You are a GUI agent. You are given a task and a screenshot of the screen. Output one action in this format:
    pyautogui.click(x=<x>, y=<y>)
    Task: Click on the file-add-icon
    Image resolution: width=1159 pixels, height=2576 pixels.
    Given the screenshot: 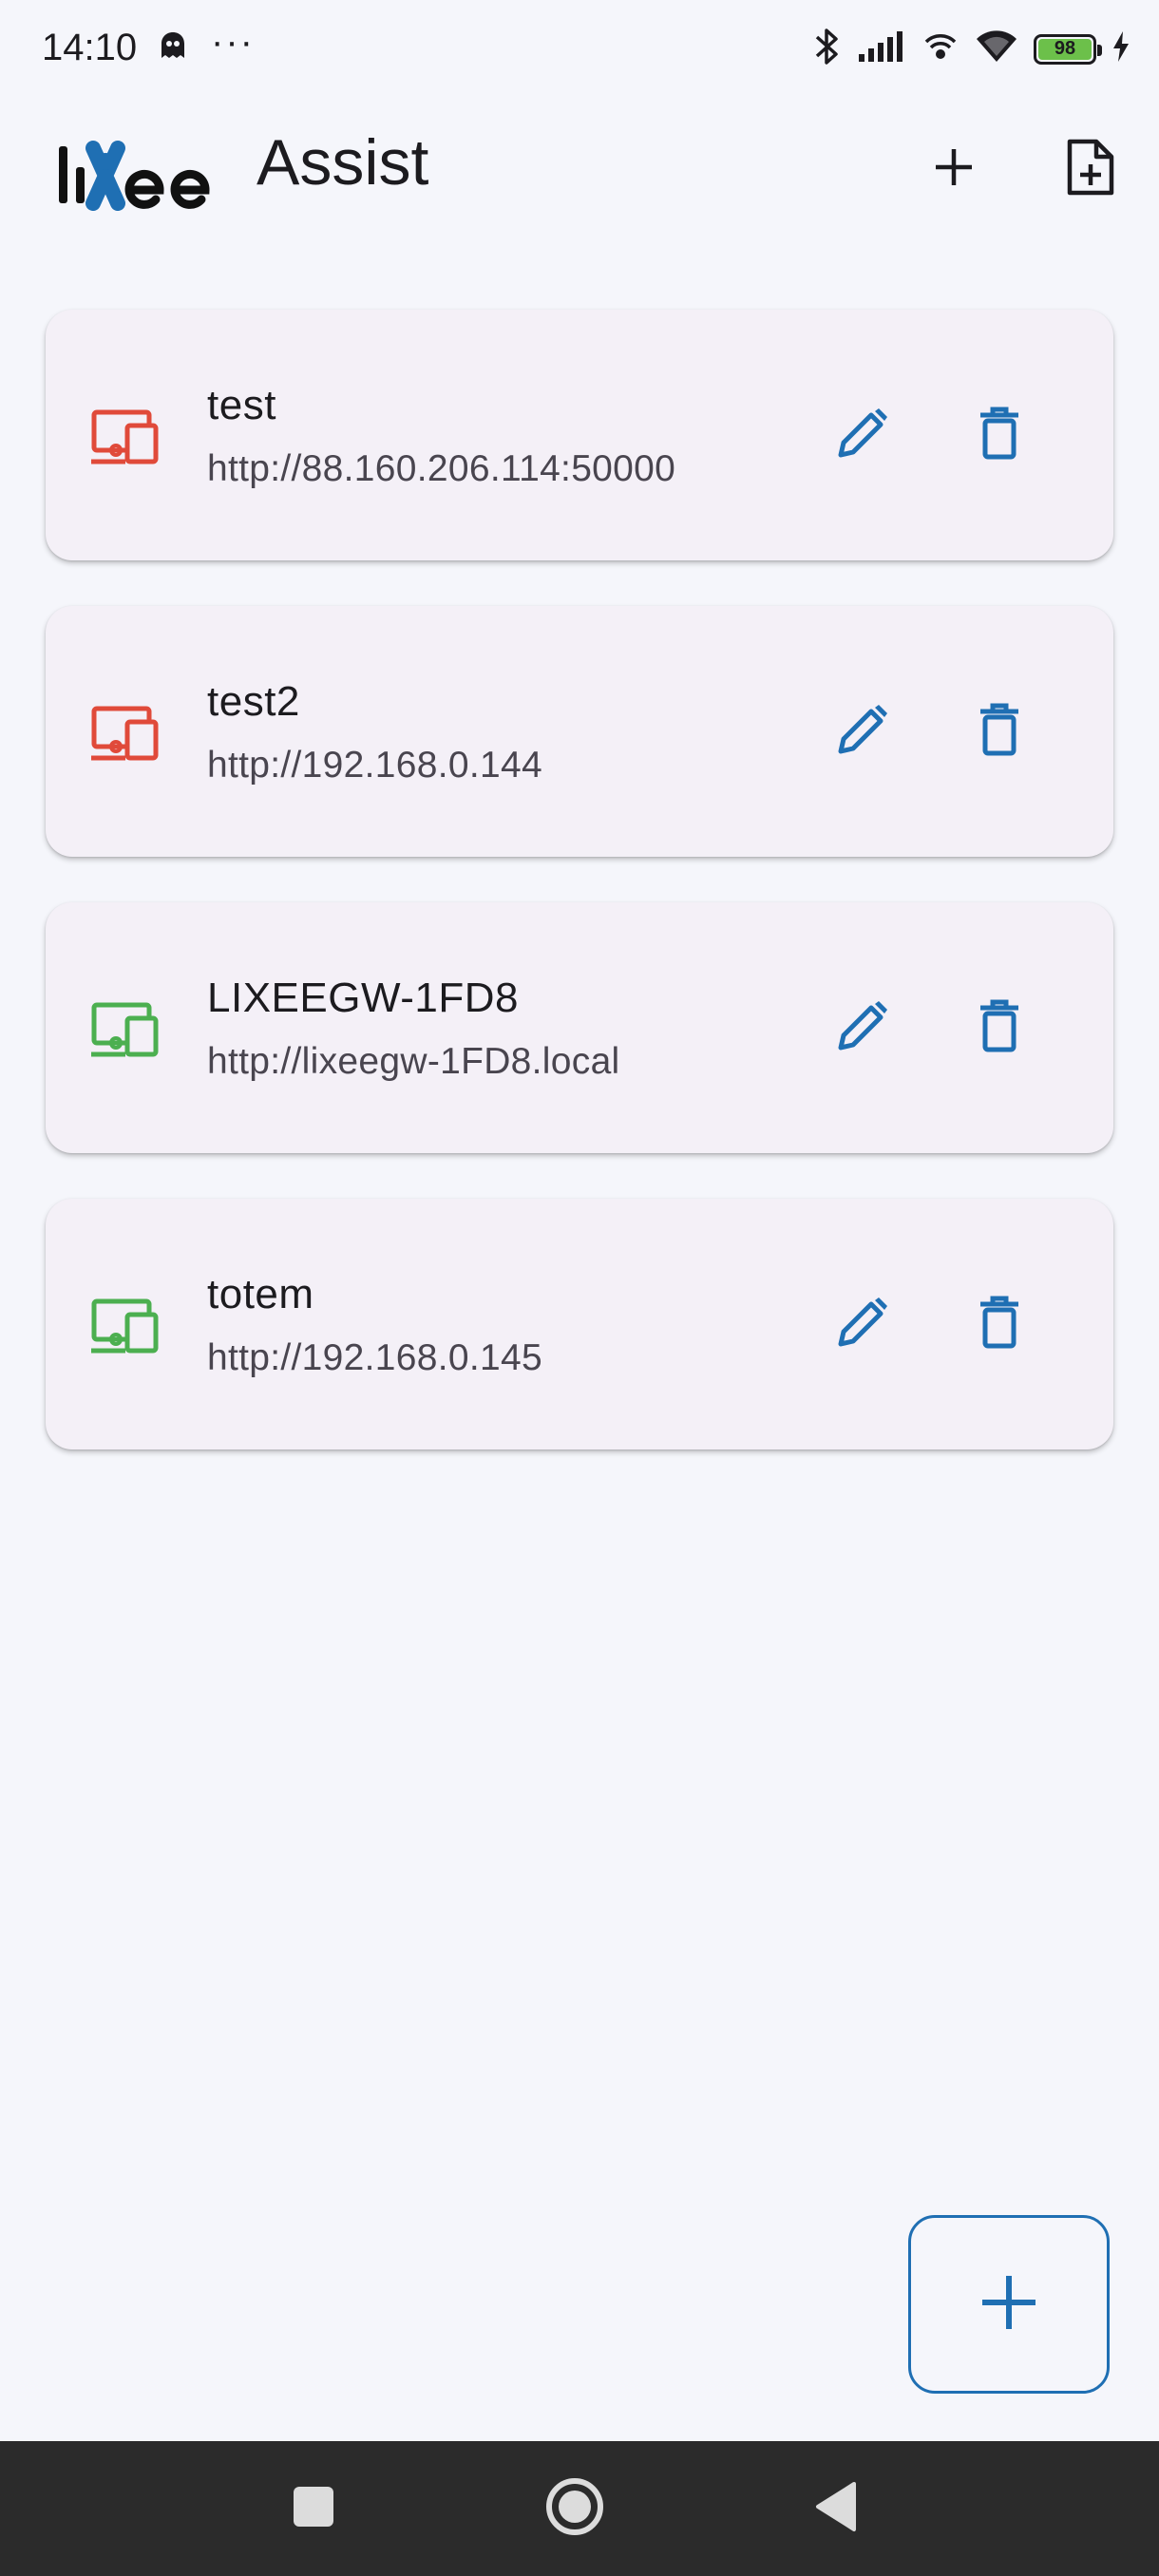 What is the action you would take?
    pyautogui.click(x=1090, y=169)
    